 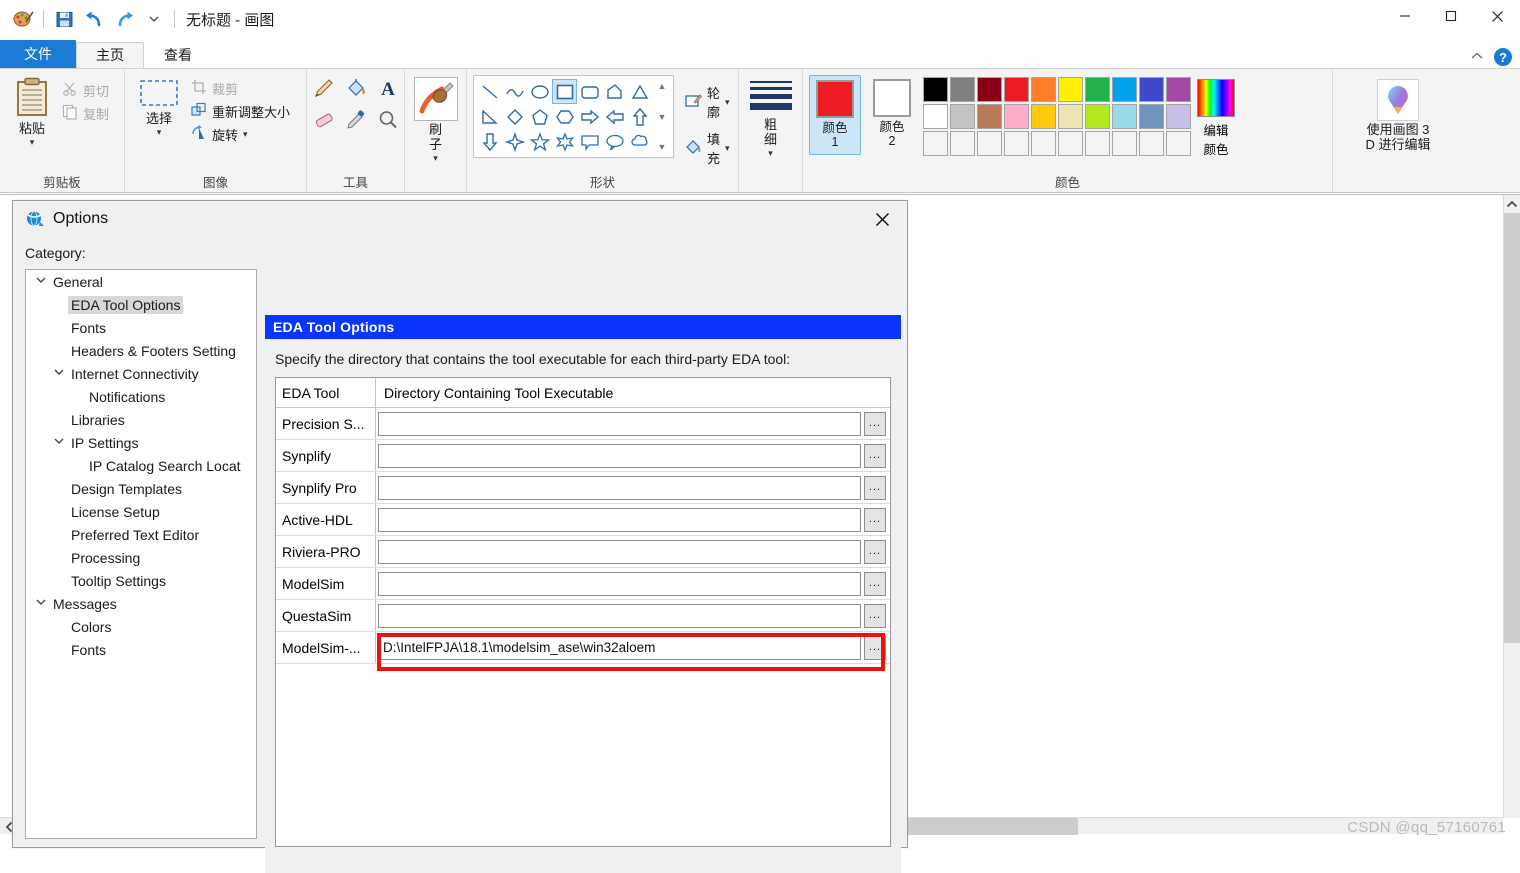 I want to click on shape-scroll-up-icon: ▲, so click(x=662, y=86).